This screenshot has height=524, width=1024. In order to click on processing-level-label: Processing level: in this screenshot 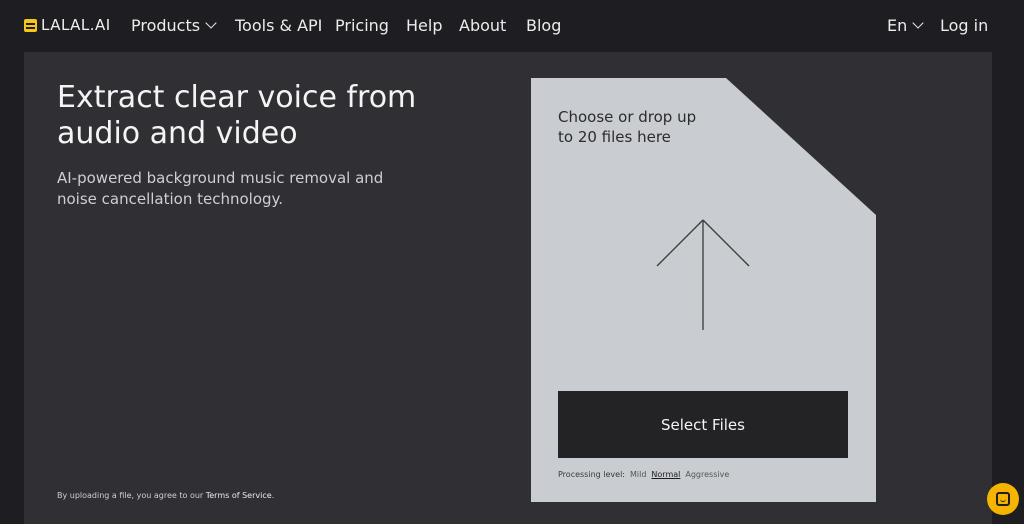, I will do `click(591, 474)`.